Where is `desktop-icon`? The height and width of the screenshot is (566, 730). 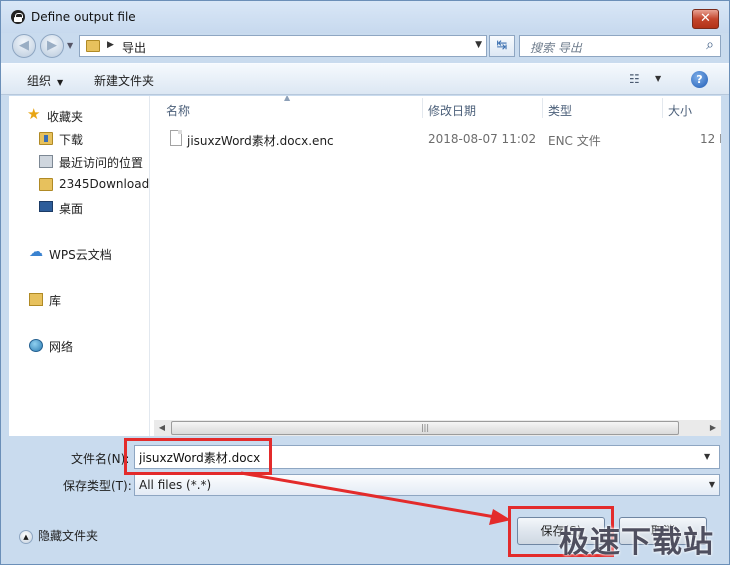
desktop-icon is located at coordinates (46, 206).